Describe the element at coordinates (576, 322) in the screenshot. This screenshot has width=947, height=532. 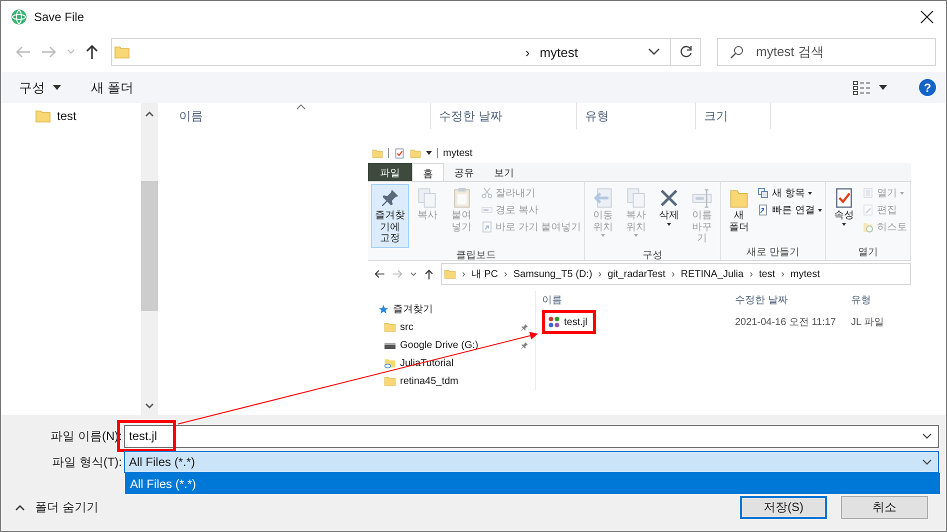
I see `file-name: test.jl` at that location.